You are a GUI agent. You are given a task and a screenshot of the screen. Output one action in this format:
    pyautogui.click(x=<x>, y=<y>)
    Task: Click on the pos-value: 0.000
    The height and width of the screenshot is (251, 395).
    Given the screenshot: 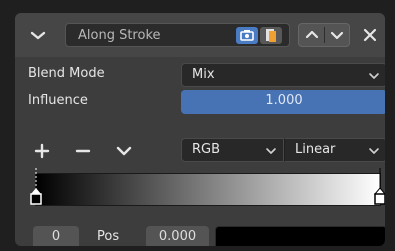 What is the action you would take?
    pyautogui.click(x=177, y=236)
    